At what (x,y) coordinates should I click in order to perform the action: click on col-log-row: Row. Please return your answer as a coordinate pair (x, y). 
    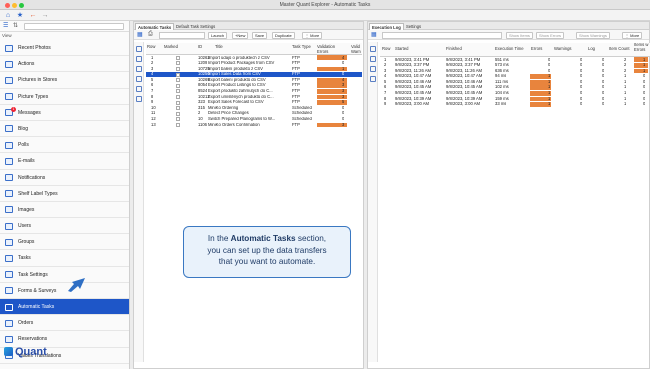
    Looking at the image, I should click on (386, 49).